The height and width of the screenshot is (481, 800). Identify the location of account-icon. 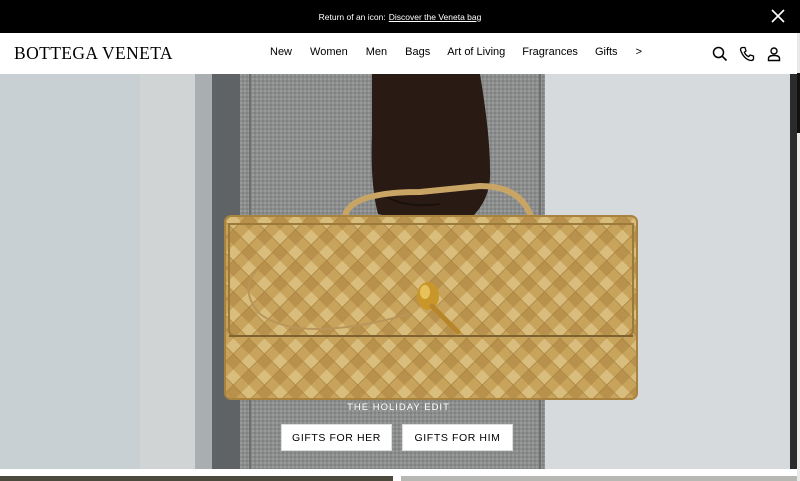
(774, 54).